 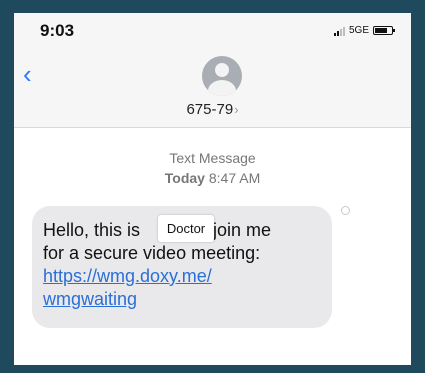 What do you see at coordinates (186, 228) in the screenshot?
I see `redaction-label: Doctor` at bounding box center [186, 228].